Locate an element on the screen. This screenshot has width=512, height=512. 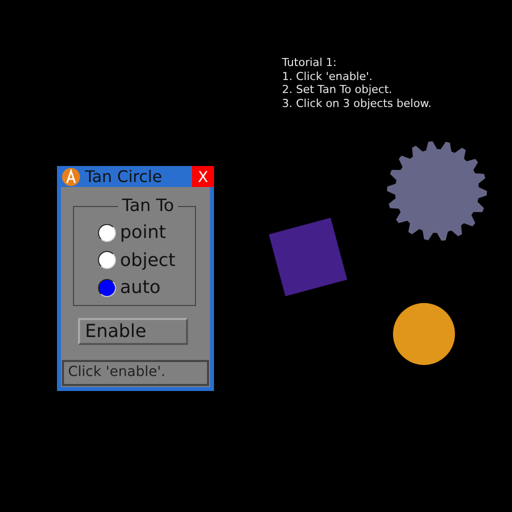
group-label: Tan To is located at coordinates (148, 206).